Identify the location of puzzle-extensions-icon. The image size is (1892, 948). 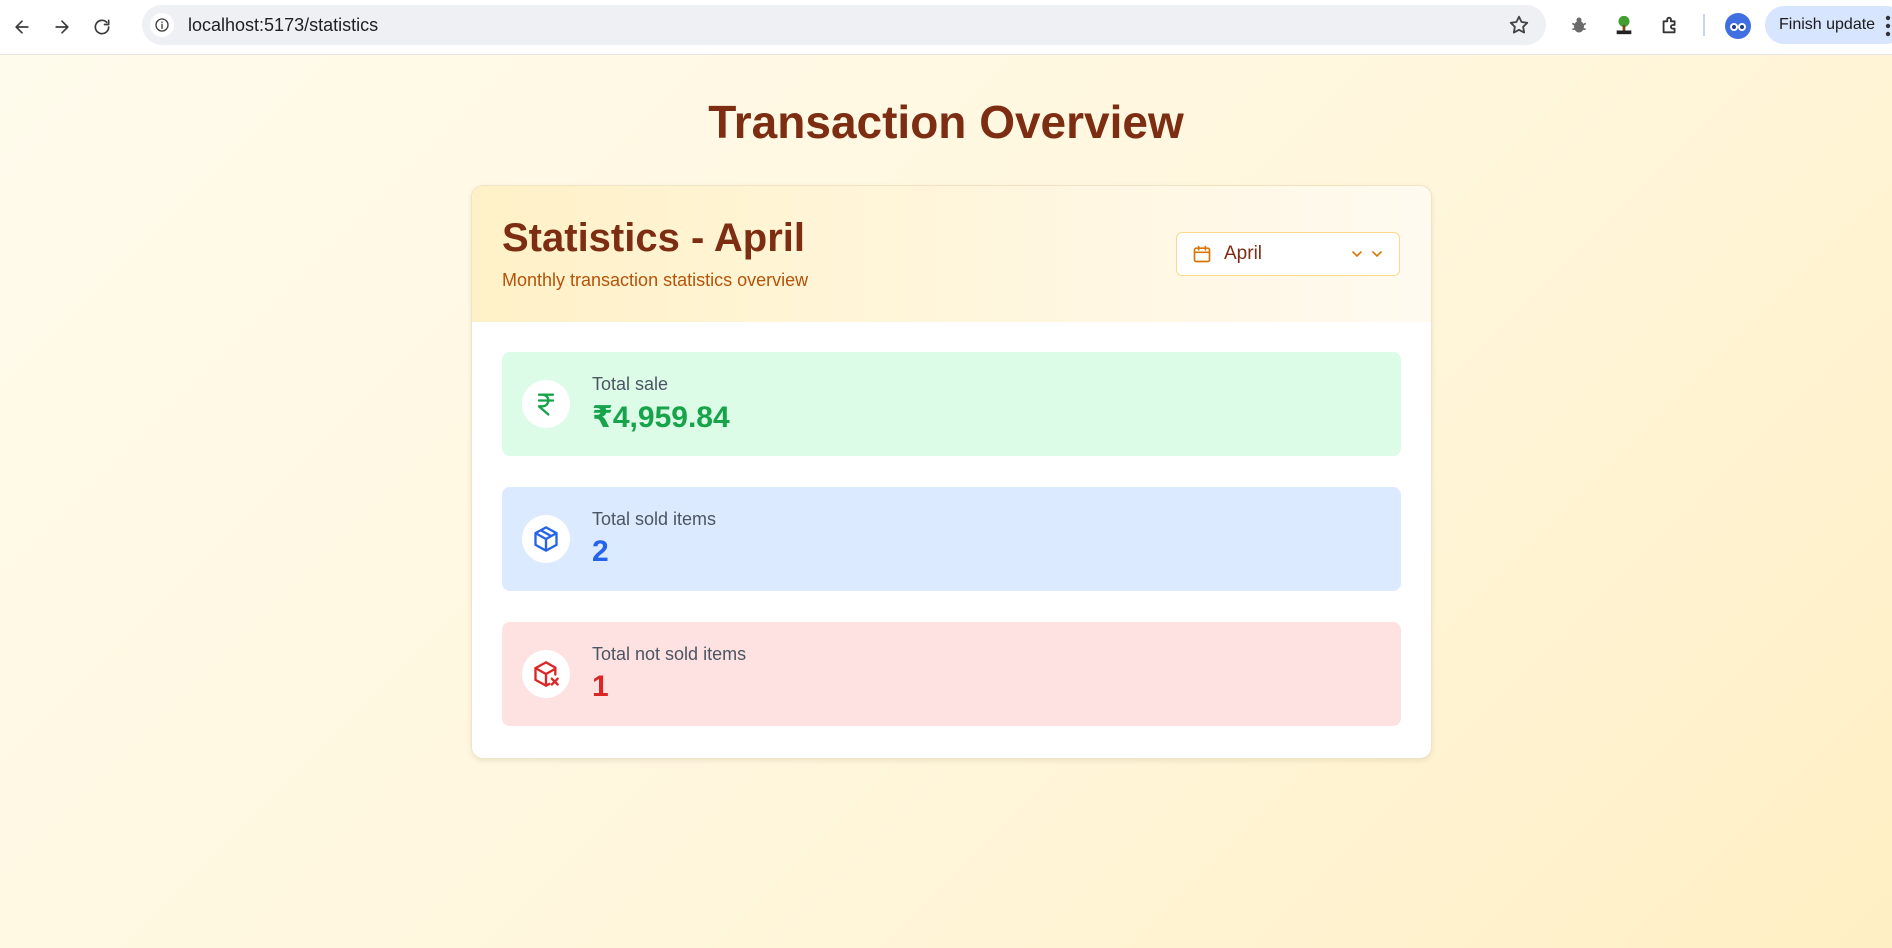
(1670, 25).